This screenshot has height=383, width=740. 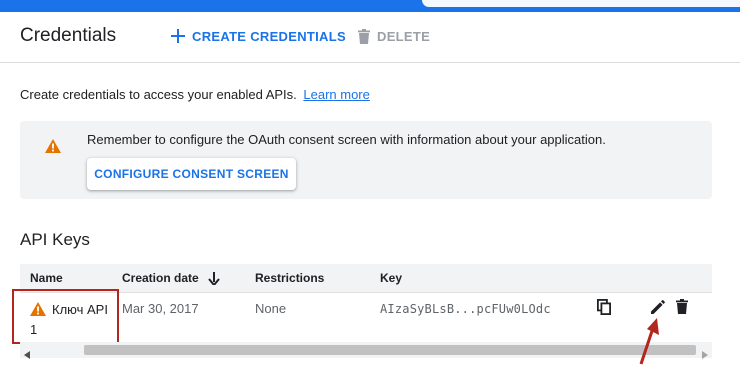 I want to click on horizontal-scrollbar, so click(x=366, y=350).